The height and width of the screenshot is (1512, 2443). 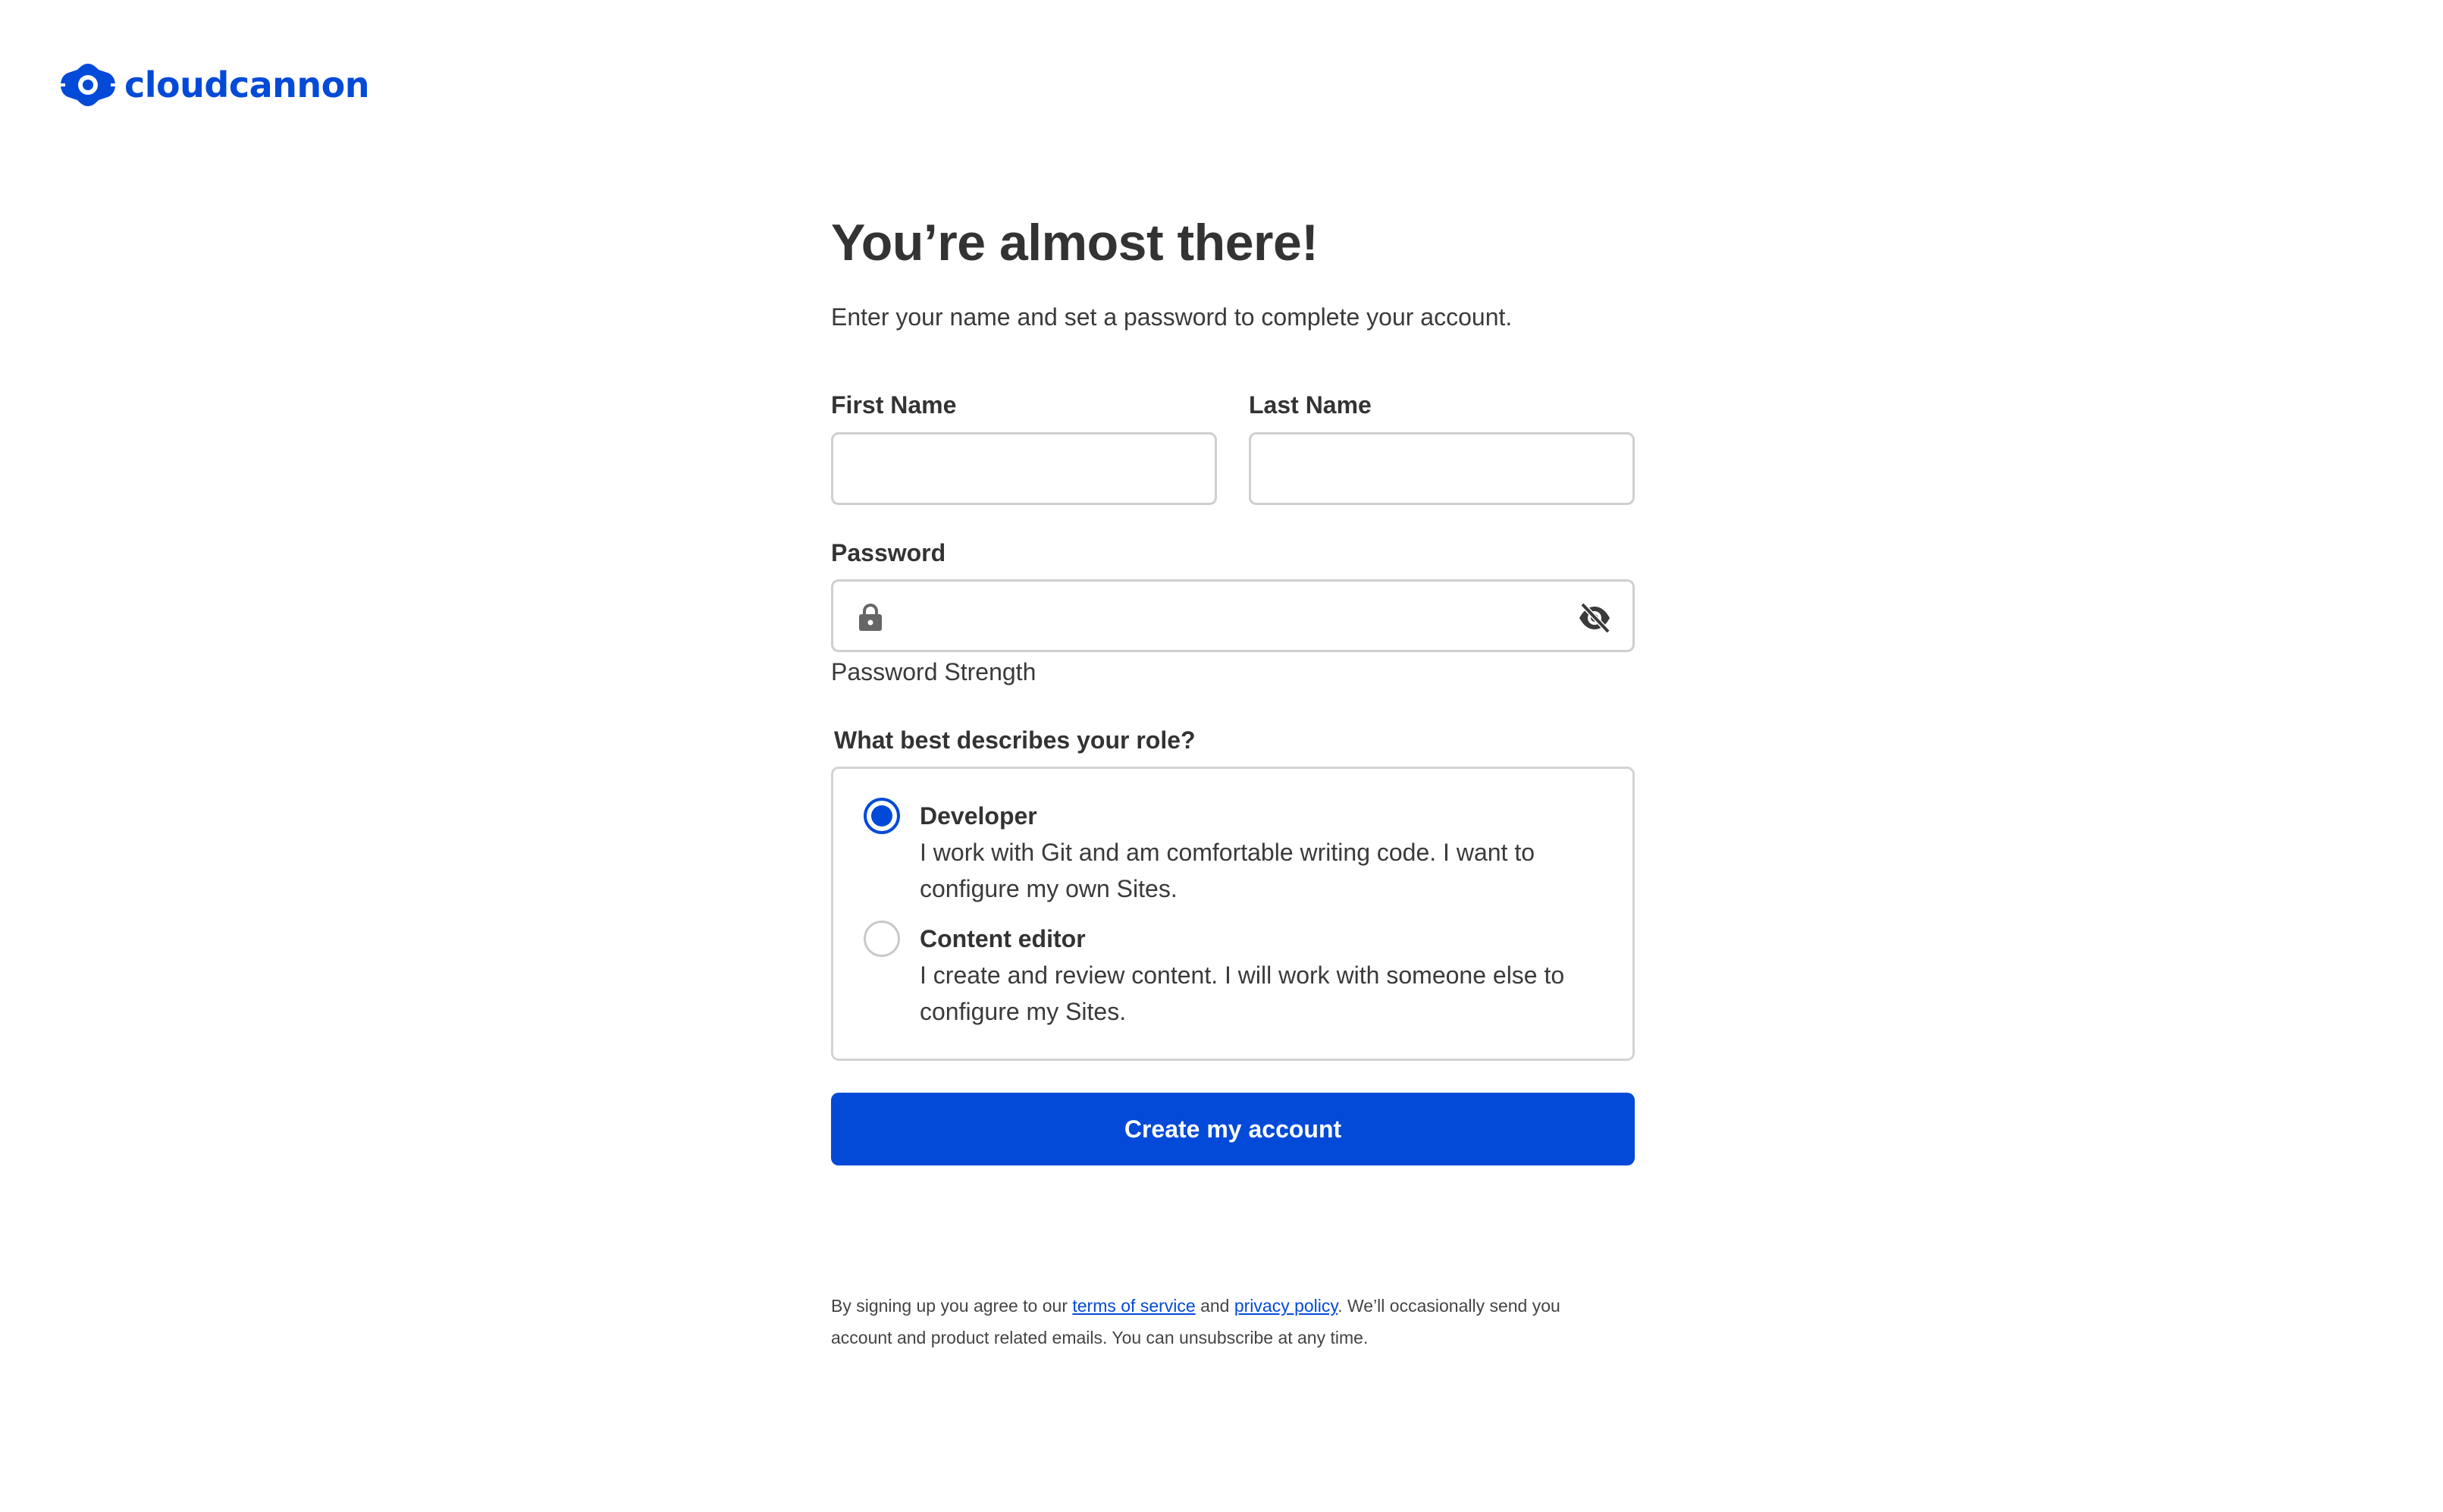 I want to click on cloudcannon-logo-icon, so click(x=88, y=85).